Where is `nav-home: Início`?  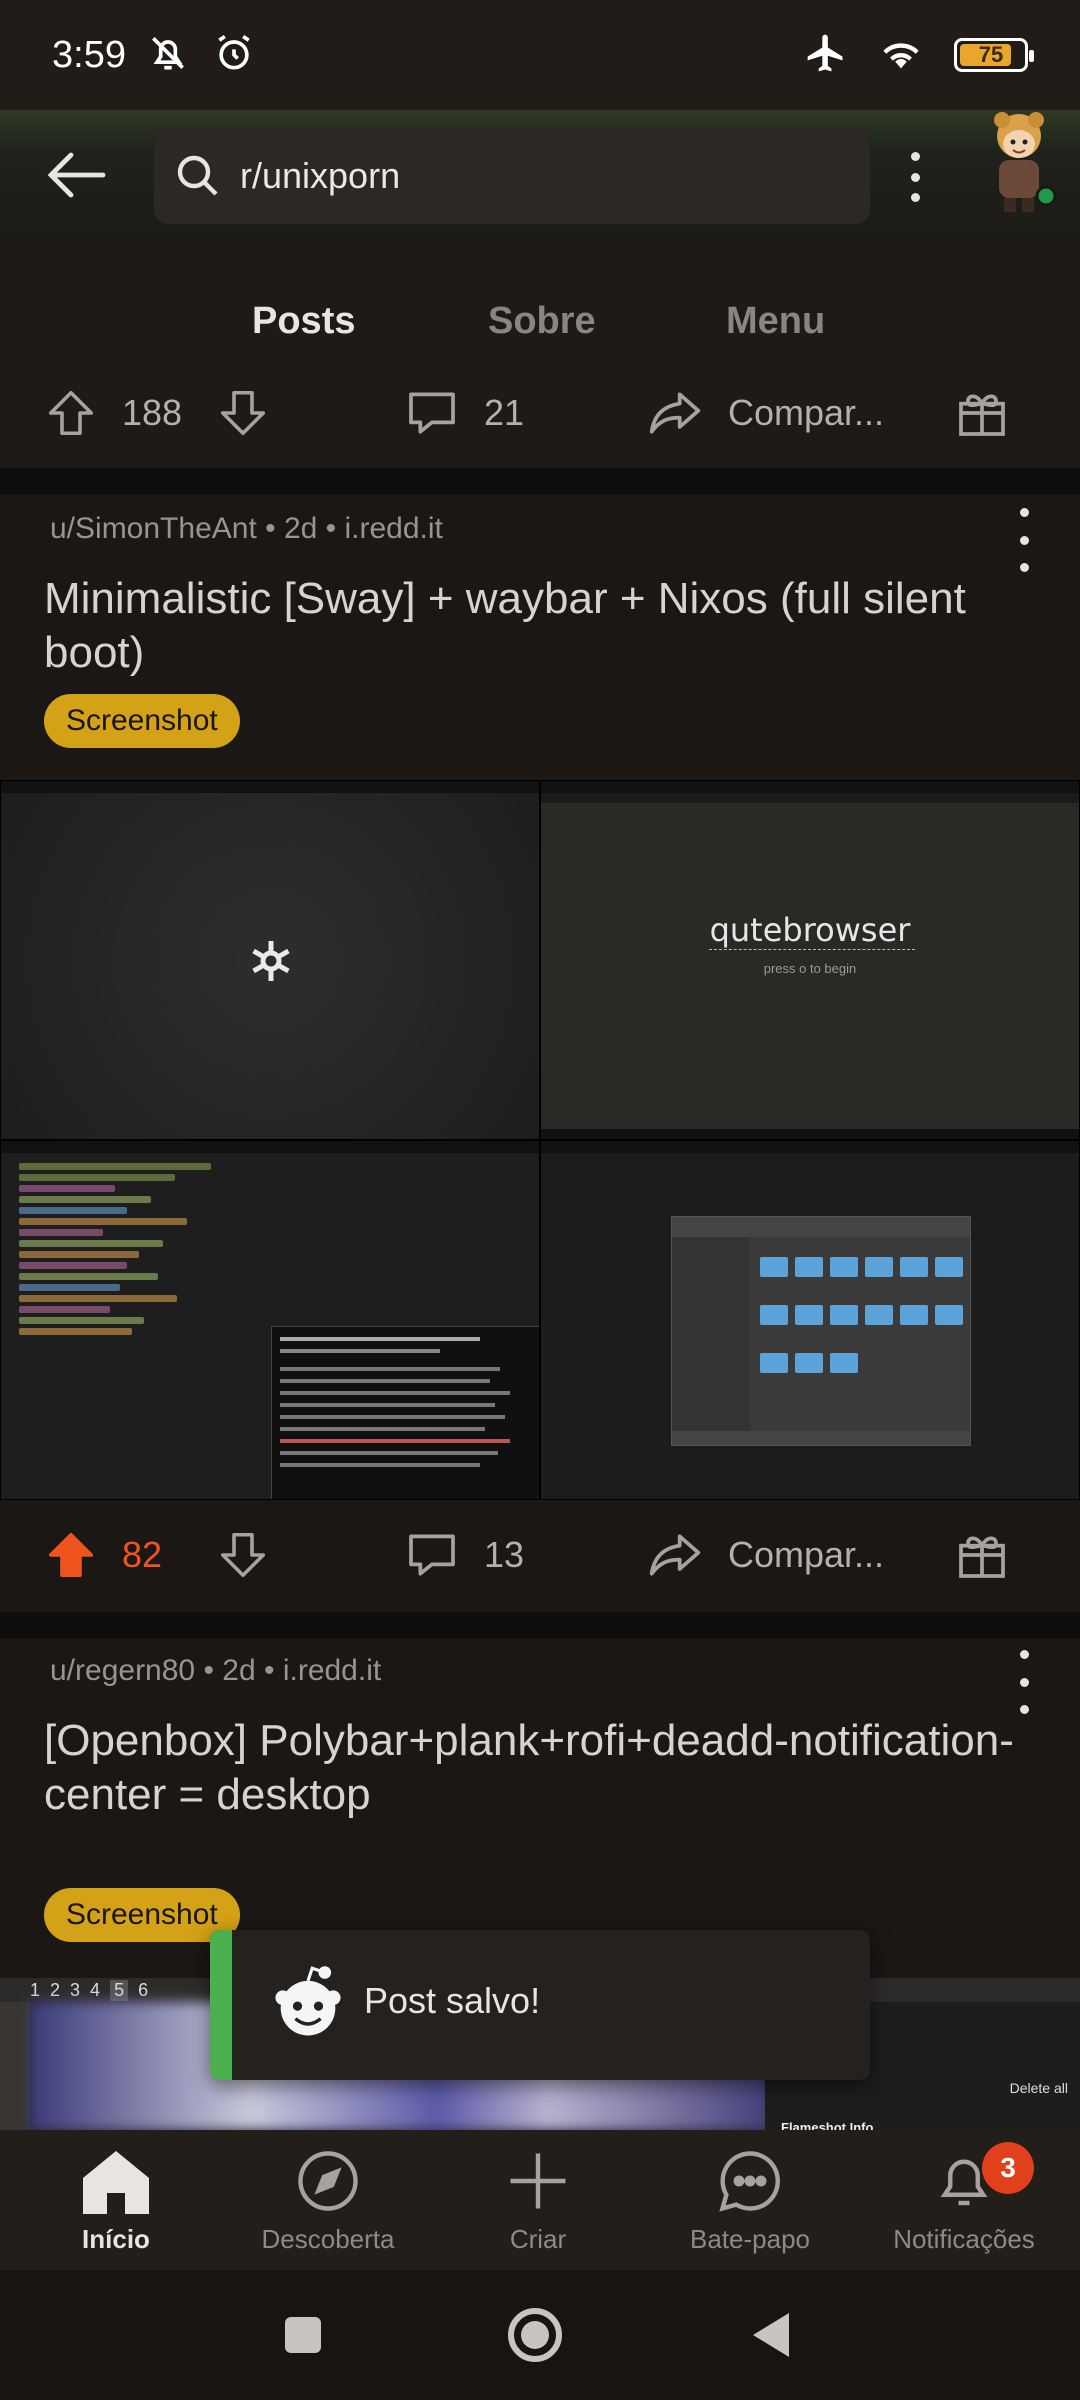
nav-home: Início is located at coordinates (116, 2201).